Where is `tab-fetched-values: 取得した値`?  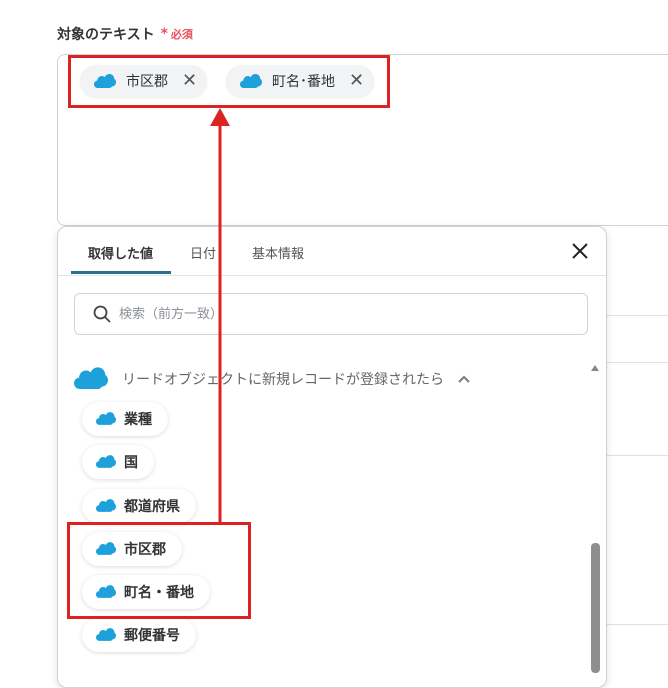 tab-fetched-values: 取得した値 is located at coordinates (120, 252).